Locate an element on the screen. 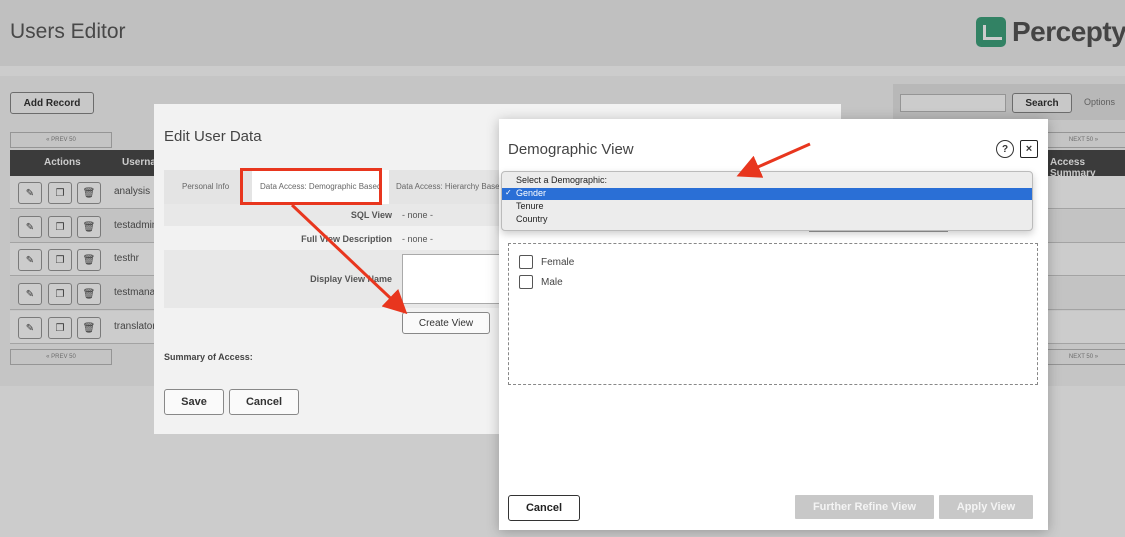  annotation-arrows is located at coordinates (550, 228).